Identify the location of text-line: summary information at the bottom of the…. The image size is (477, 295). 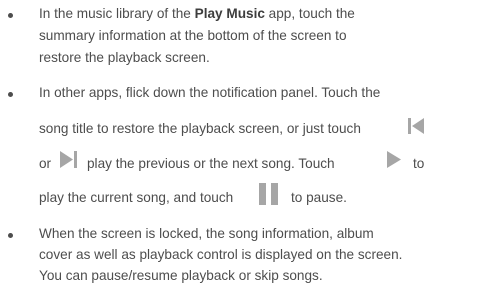
(193, 35).